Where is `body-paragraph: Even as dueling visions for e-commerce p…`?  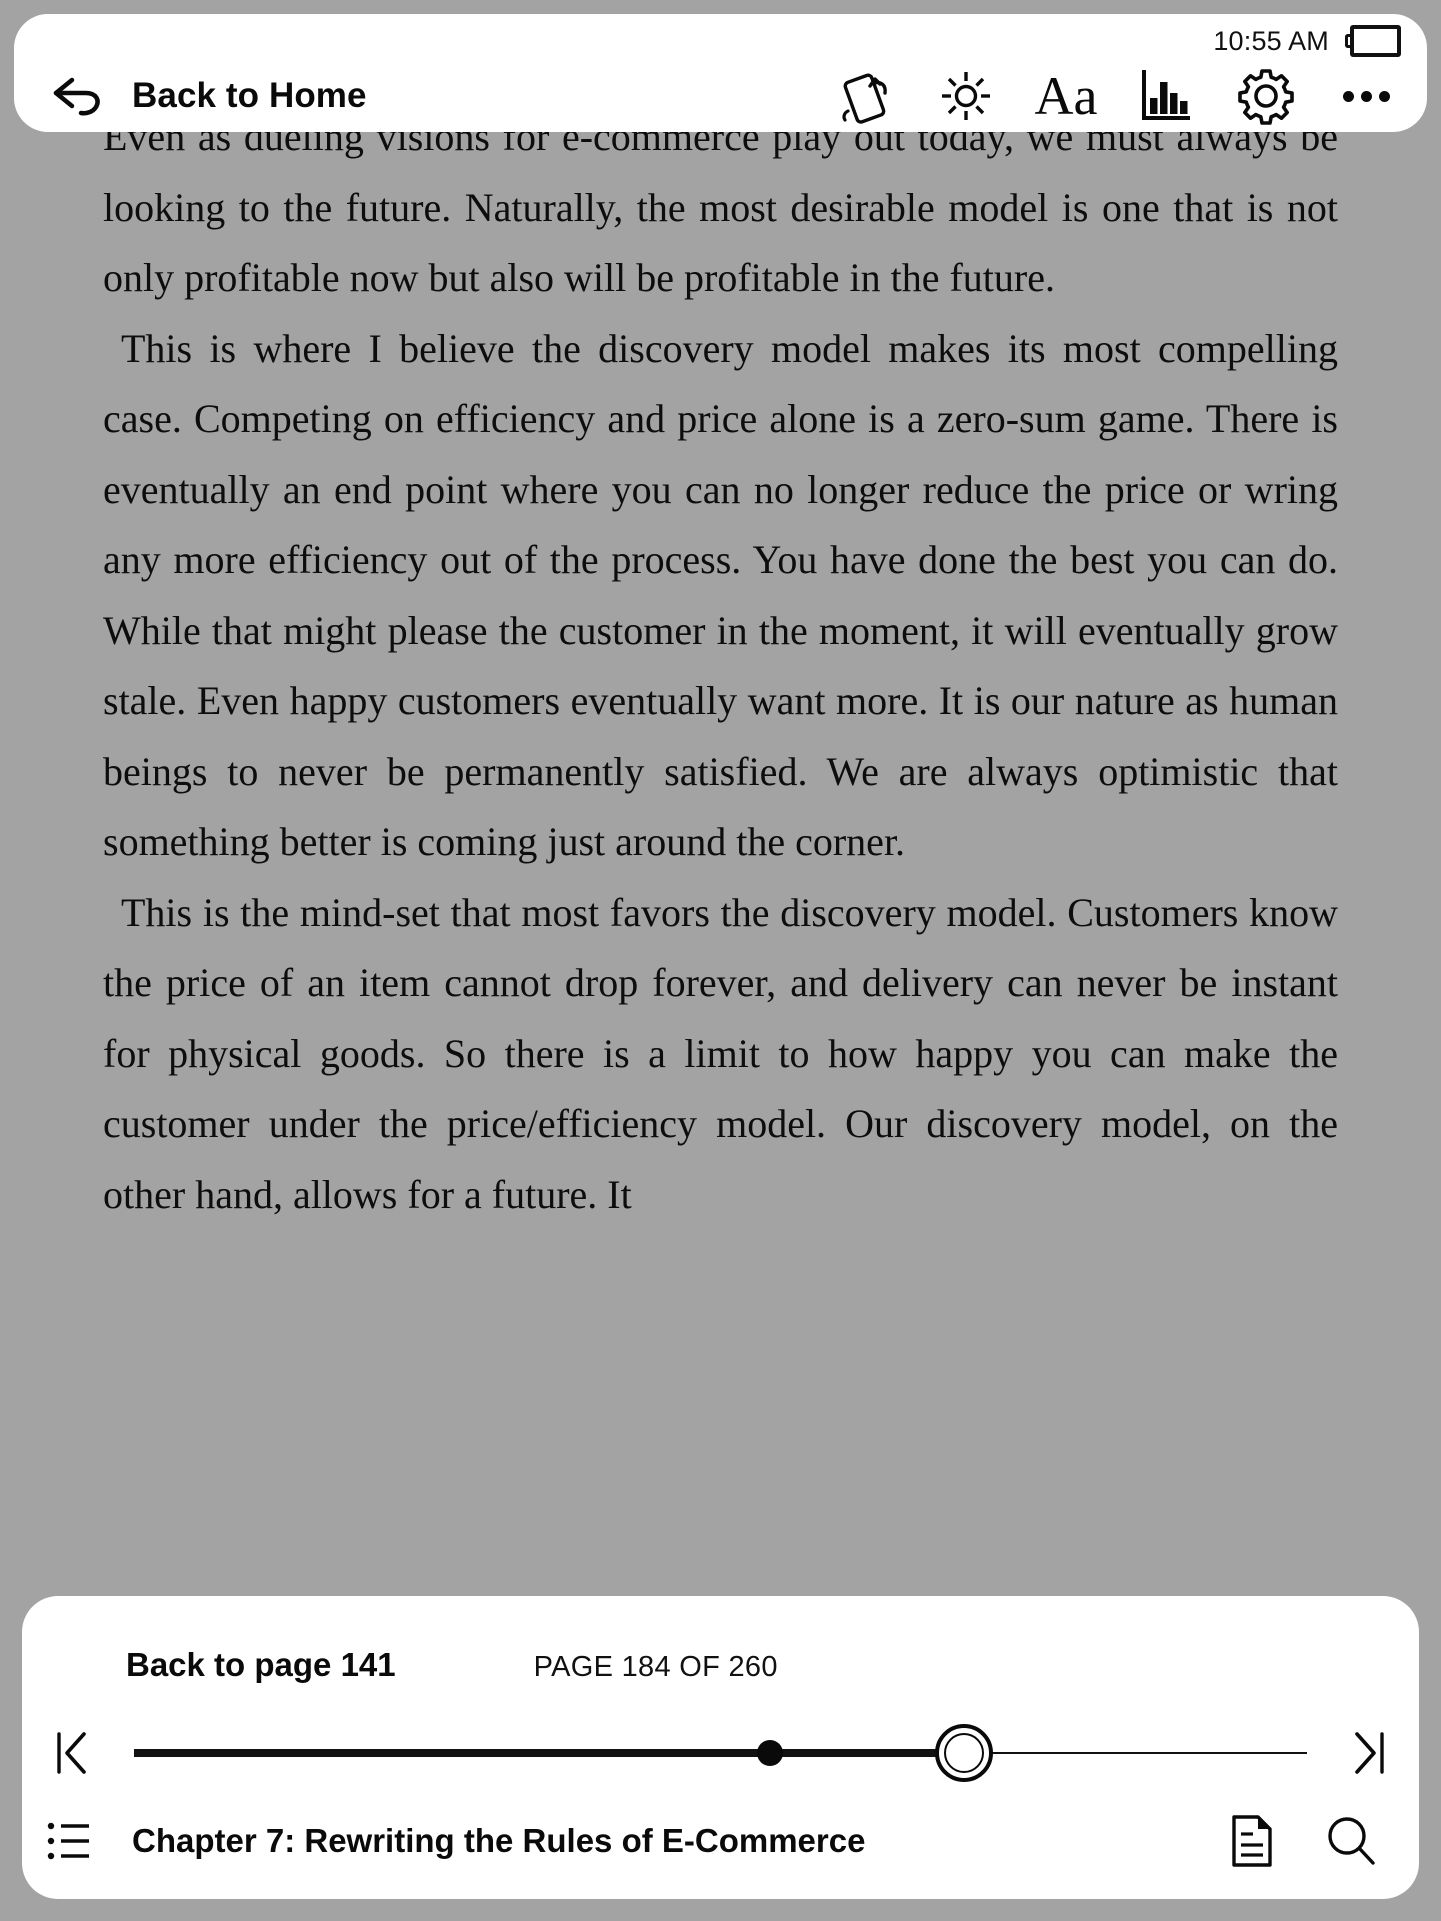 body-paragraph: Even as dueling visions for e-commerce p… is located at coordinates (720, 207).